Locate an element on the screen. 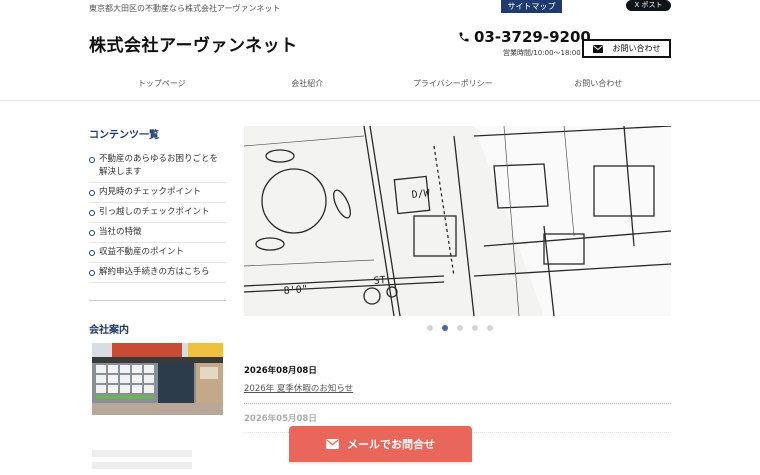  svg-text: 8'0" is located at coordinates (295, 290).